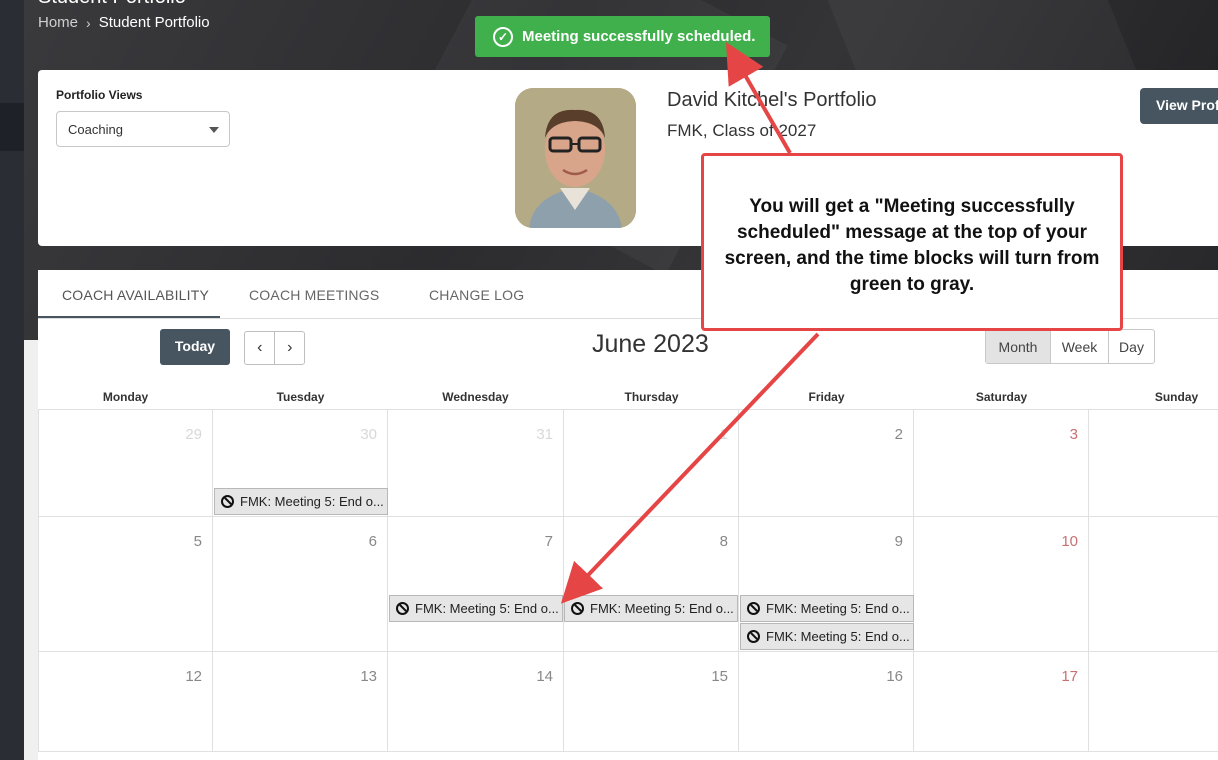  Describe the element at coordinates (476, 295) in the screenshot. I see `tab-change-log: CHANGE LOG` at that location.